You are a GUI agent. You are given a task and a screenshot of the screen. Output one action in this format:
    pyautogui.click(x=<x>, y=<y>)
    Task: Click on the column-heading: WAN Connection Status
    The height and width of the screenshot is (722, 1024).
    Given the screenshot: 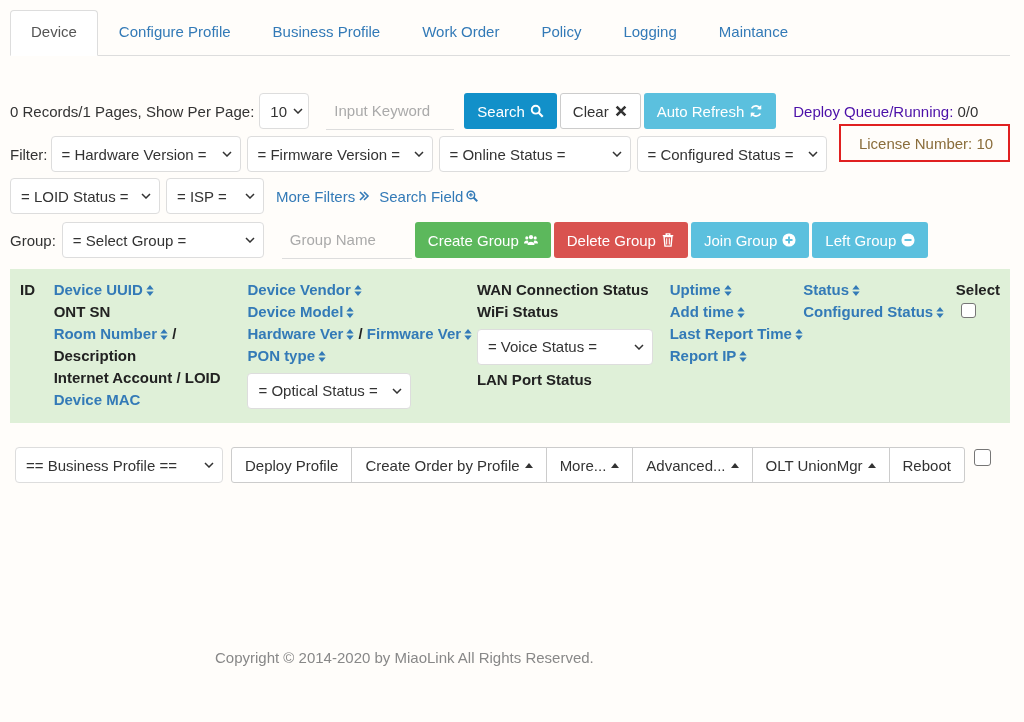 What is the action you would take?
    pyautogui.click(x=562, y=289)
    